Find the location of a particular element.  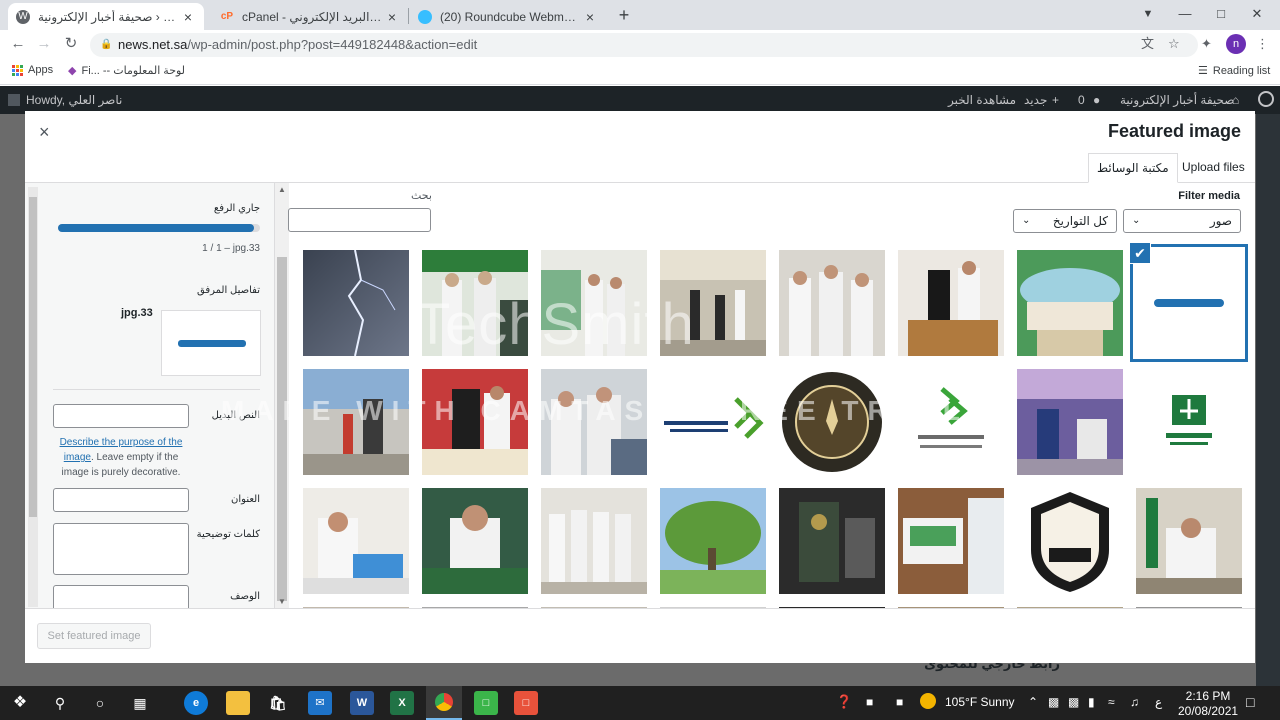

window-close-icon: ✕ is located at coordinates (1257, 14).